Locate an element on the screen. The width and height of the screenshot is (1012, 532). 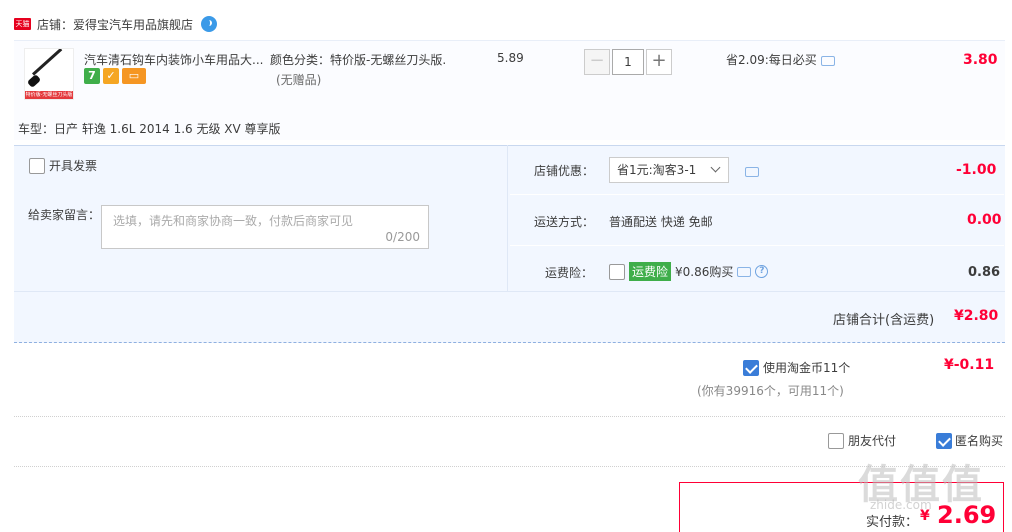
shop-discount-selected: 省1元:淘客3-1 is located at coordinates (657, 170).